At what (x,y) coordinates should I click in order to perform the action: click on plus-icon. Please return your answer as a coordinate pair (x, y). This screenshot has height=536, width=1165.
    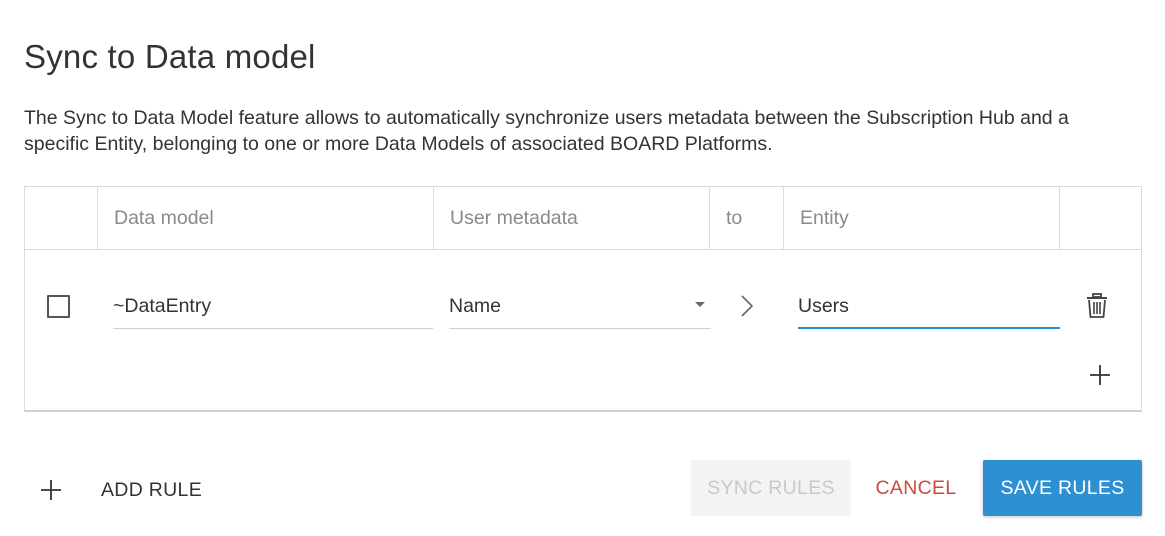
    Looking at the image, I should click on (51, 490).